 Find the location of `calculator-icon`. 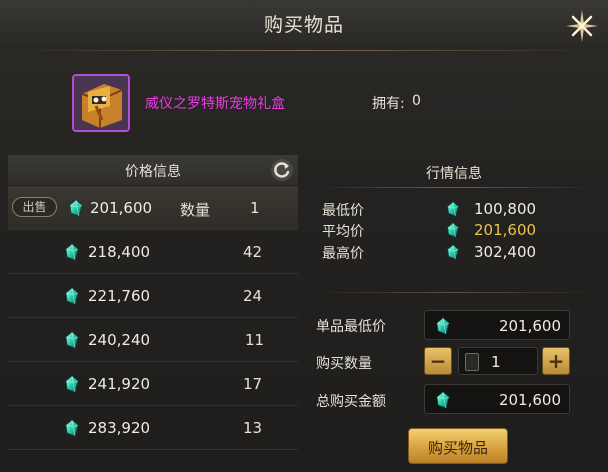

calculator-icon is located at coordinates (472, 362).